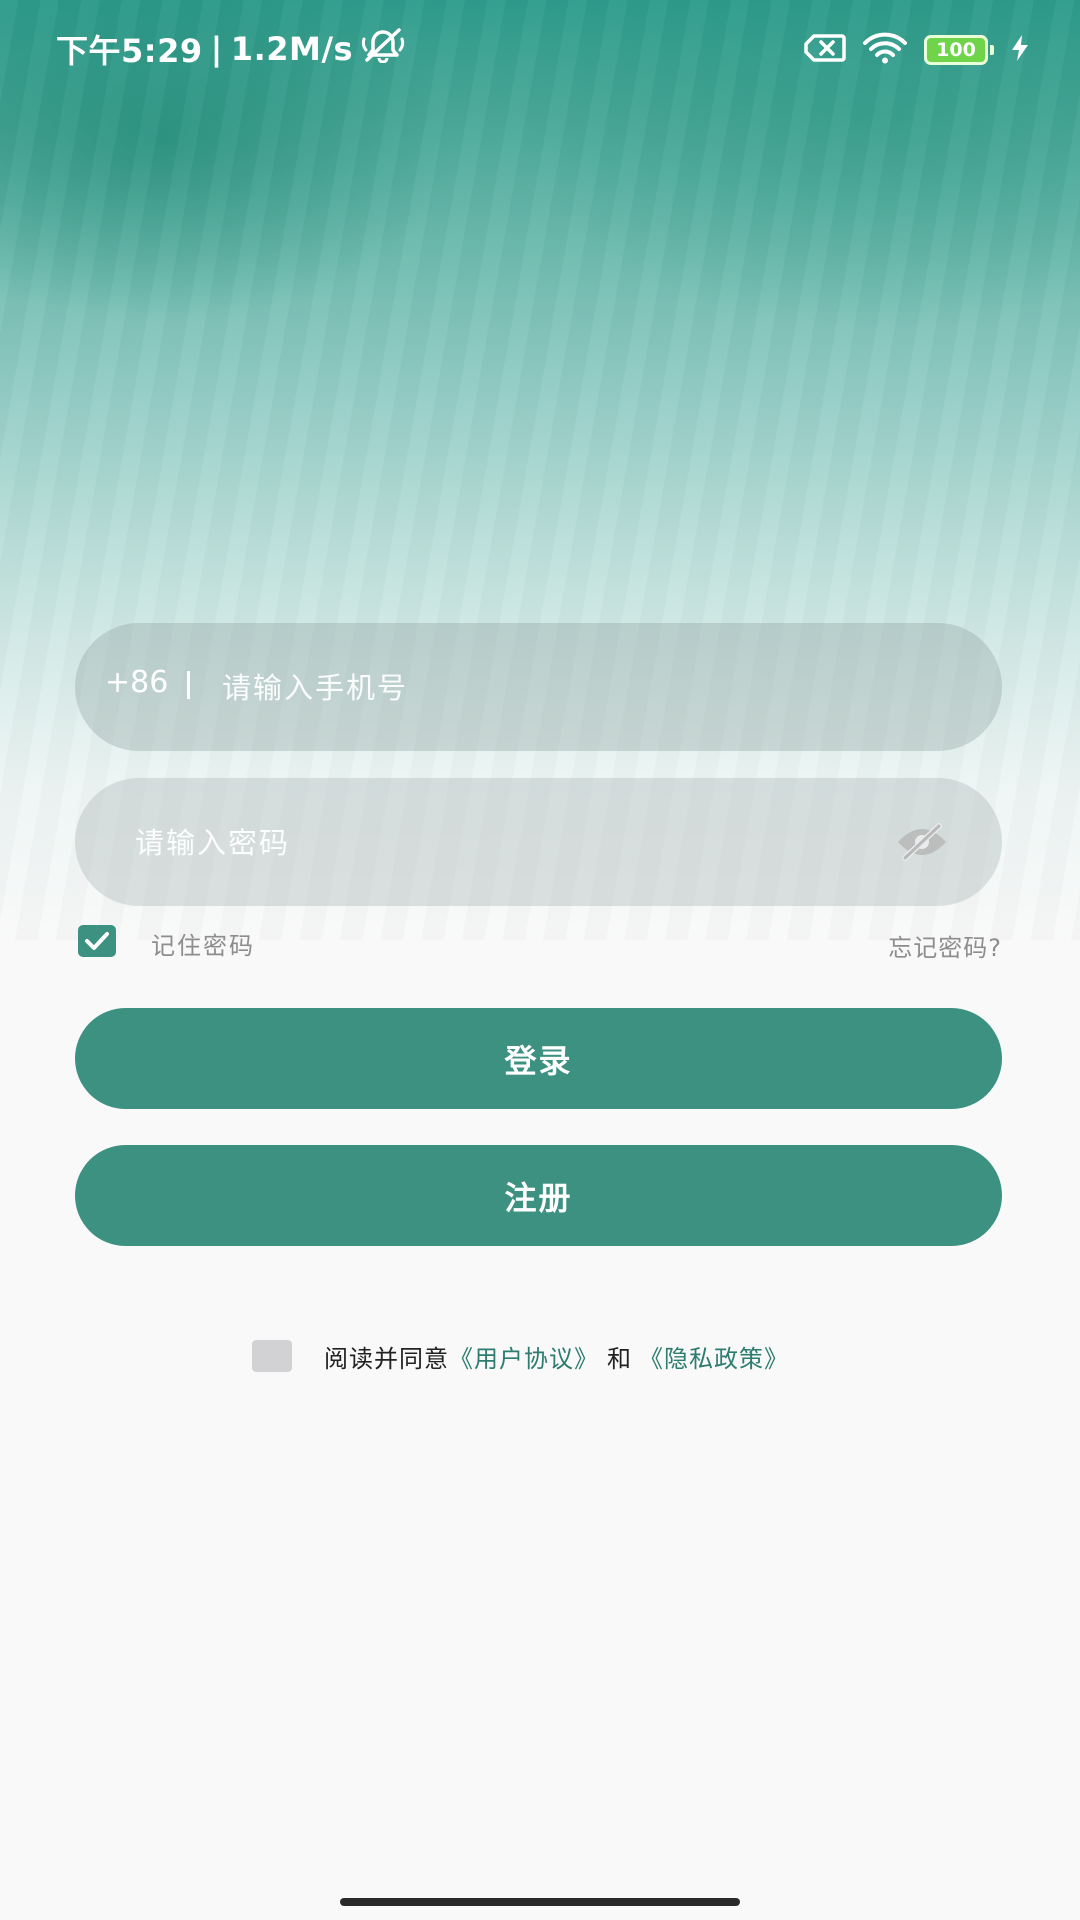 The height and width of the screenshot is (1920, 1080). I want to click on phone-field: +86, so click(538, 687).